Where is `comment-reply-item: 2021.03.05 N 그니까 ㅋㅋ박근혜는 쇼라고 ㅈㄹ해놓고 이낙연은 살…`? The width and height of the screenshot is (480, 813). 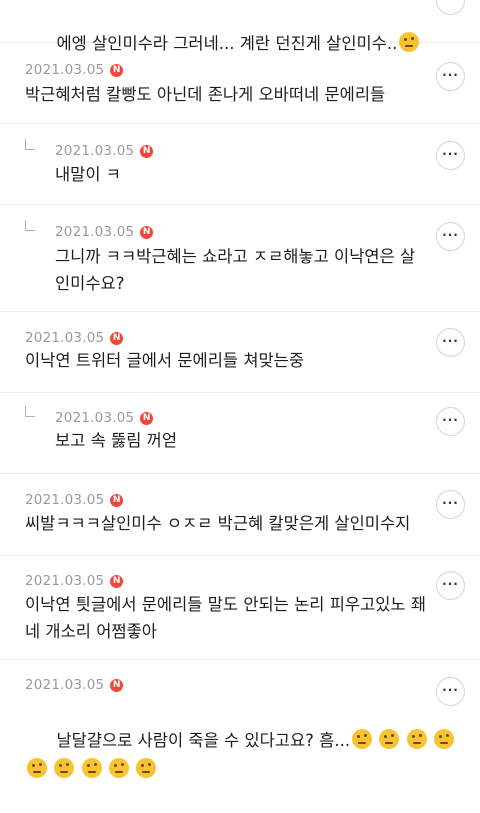 comment-reply-item: 2021.03.05 N 그니까 ㅋㅋ박근혜는 쇼라고 ㅈㄹ해놓고 이낙연은 살… is located at coordinates (240, 258).